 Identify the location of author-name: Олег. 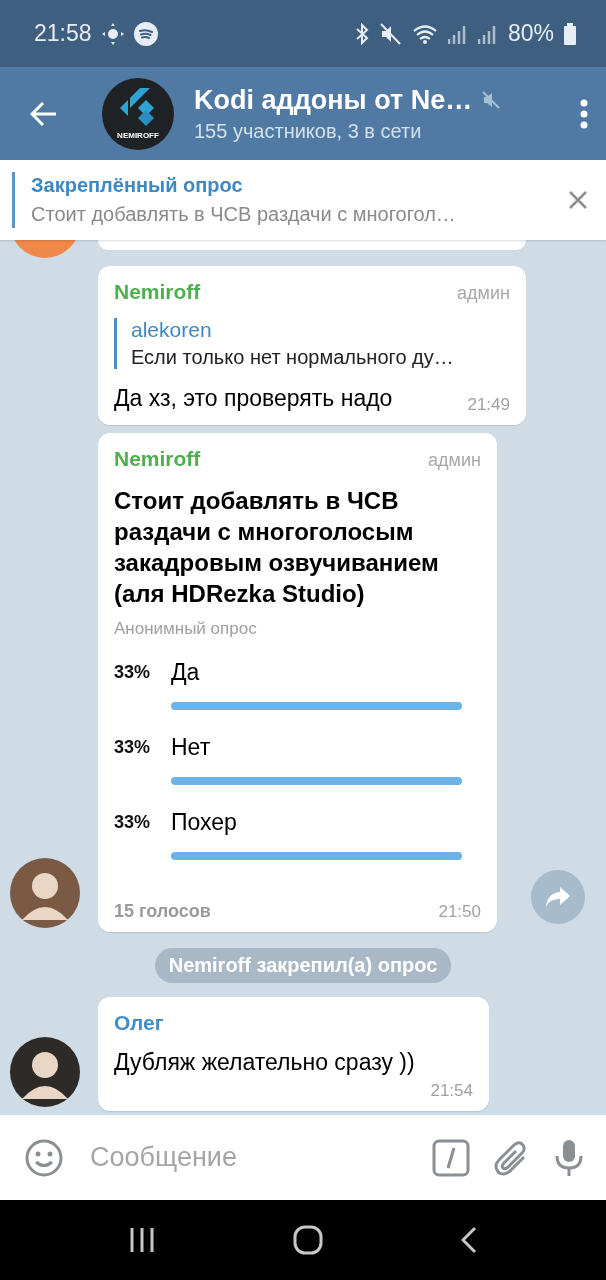
(139, 1023).